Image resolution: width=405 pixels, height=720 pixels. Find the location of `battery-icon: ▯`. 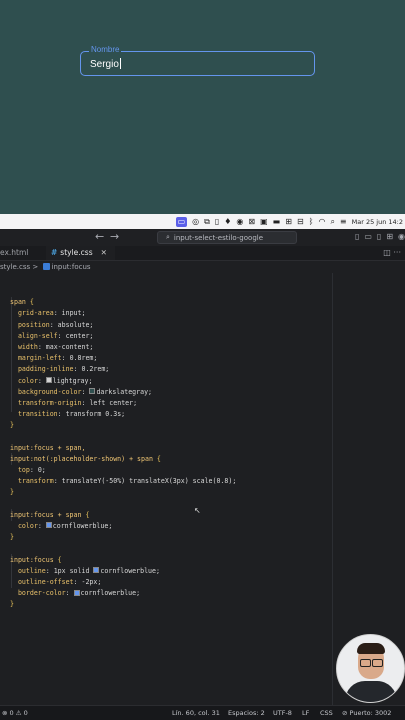

battery-icon: ▯ is located at coordinates (217, 222).